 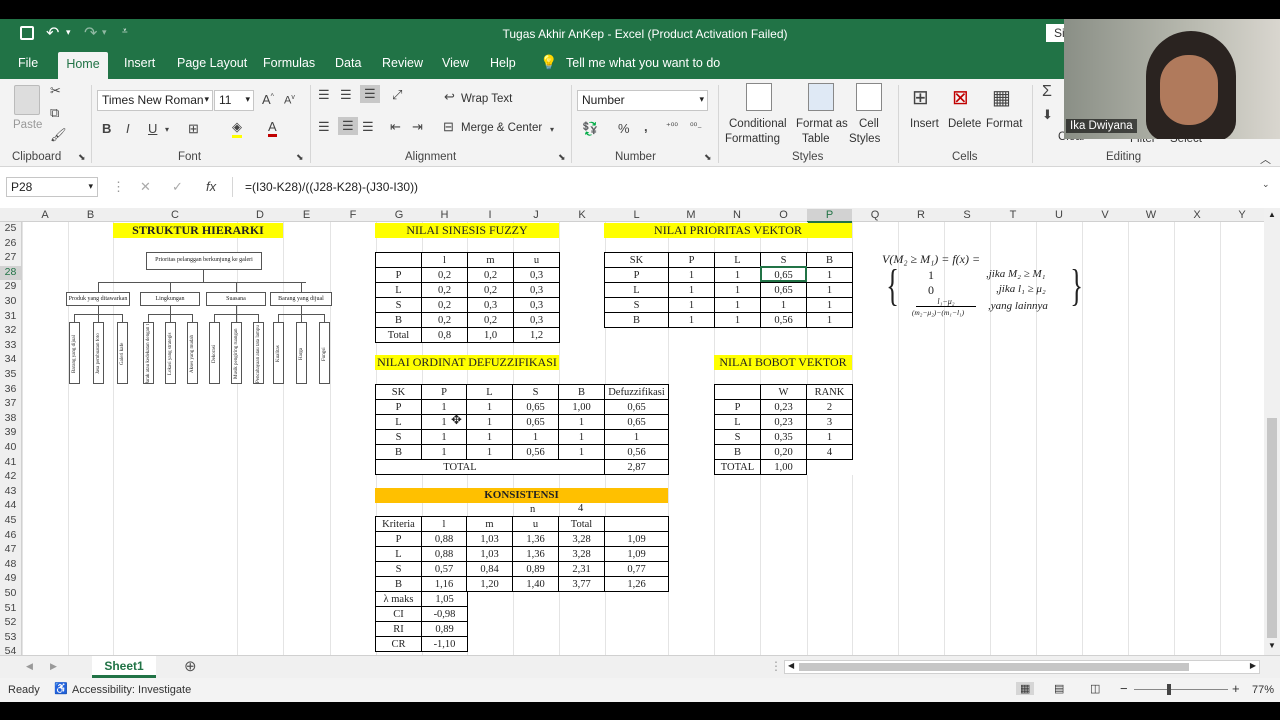 I want to click on table-cell: λ maks, so click(x=398, y=599).